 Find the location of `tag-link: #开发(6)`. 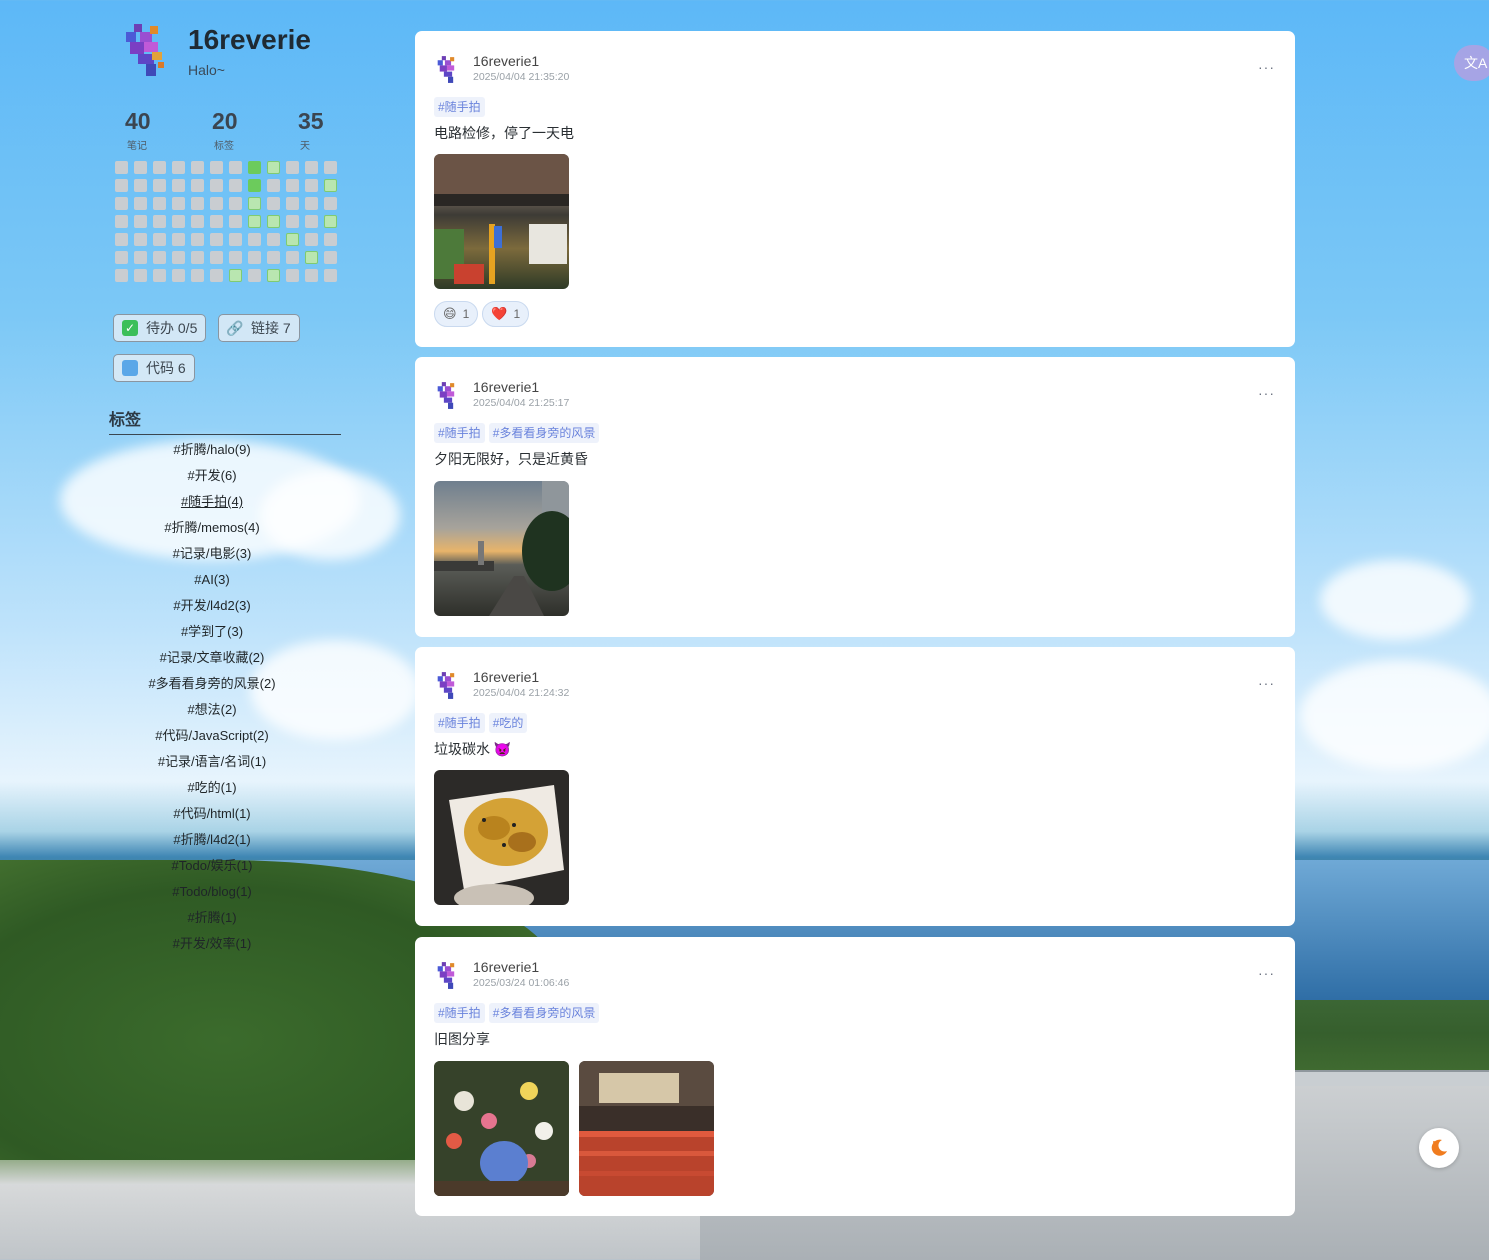

tag-link: #开发(6) is located at coordinates (212, 479).